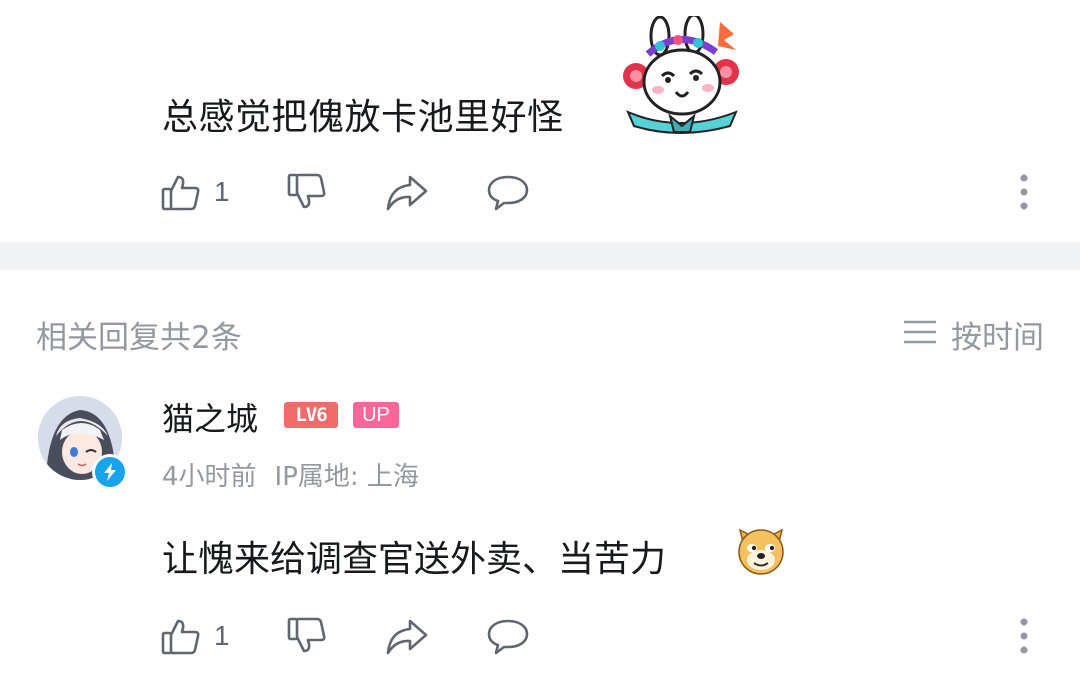  What do you see at coordinates (681, 73) in the screenshot?
I see `rabbit-opera-sticker` at bounding box center [681, 73].